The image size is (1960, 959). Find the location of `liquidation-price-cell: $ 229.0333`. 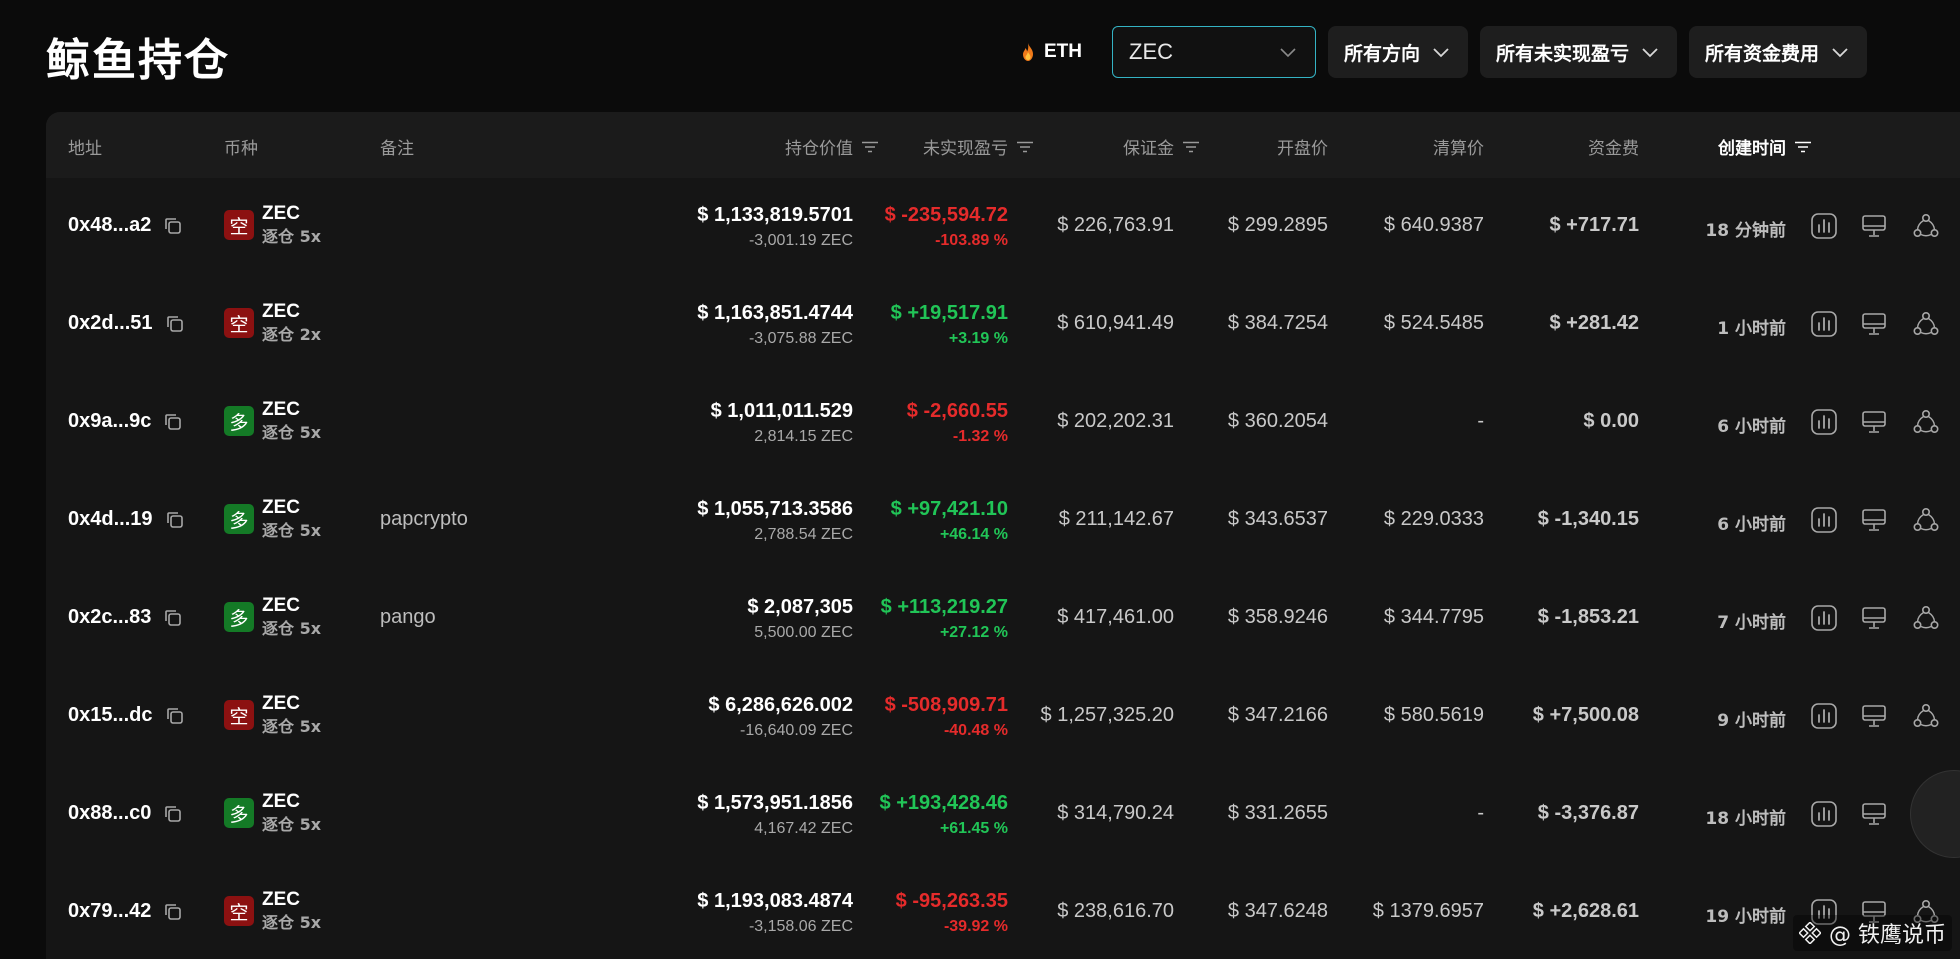

liquidation-price-cell: $ 229.0333 is located at coordinates (1433, 519).